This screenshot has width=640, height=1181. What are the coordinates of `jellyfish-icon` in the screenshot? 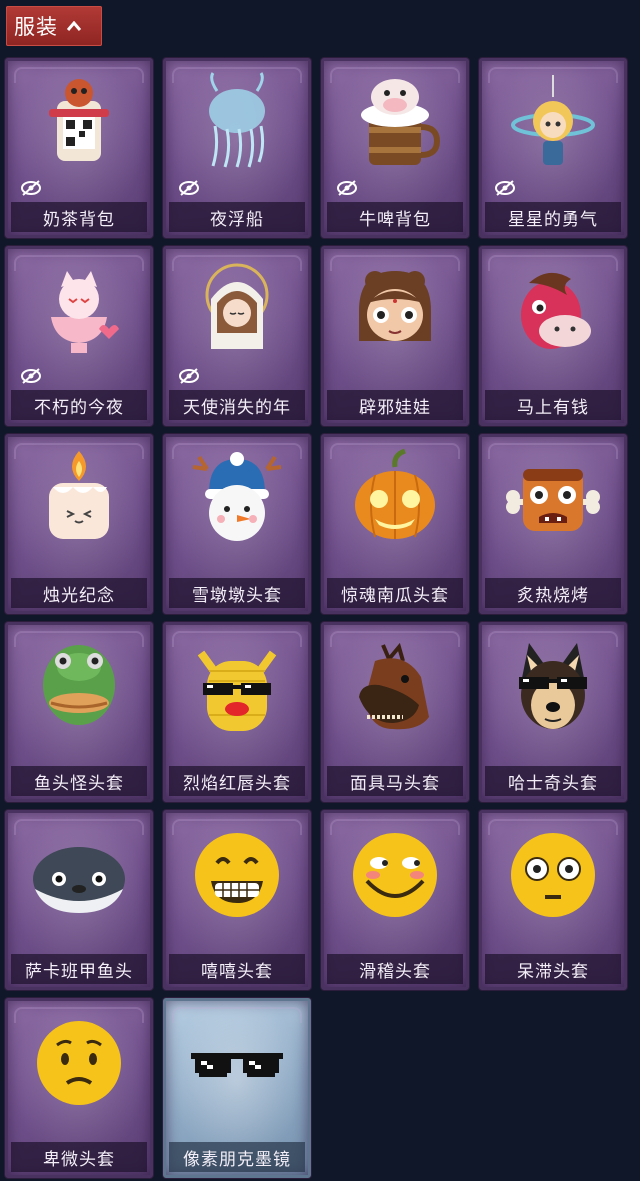 It's located at (237, 123).